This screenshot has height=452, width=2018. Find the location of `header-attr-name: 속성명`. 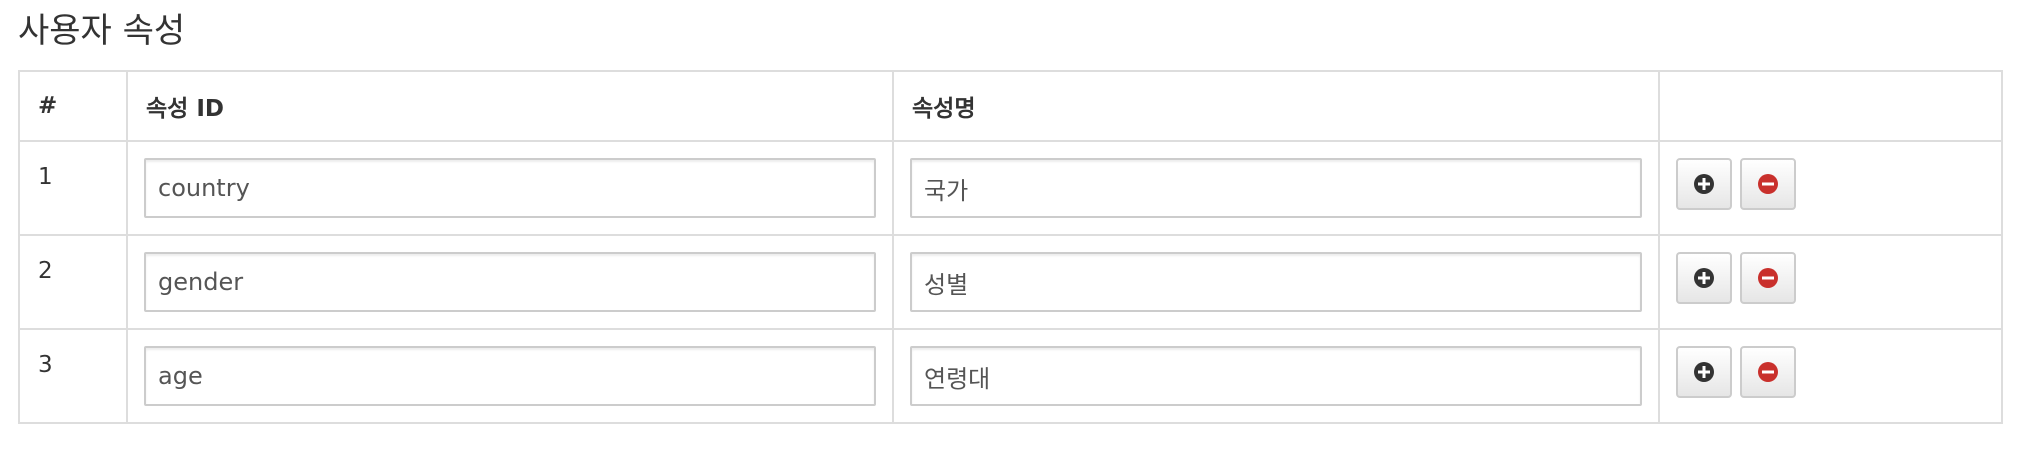

header-attr-name: 속성명 is located at coordinates (1276, 106).